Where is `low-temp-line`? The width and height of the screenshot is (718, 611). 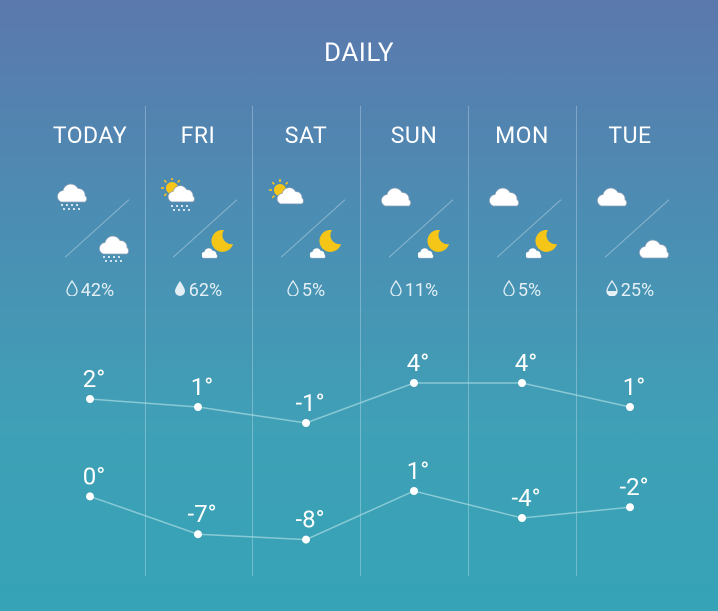
low-temp-line is located at coordinates (360, 515).